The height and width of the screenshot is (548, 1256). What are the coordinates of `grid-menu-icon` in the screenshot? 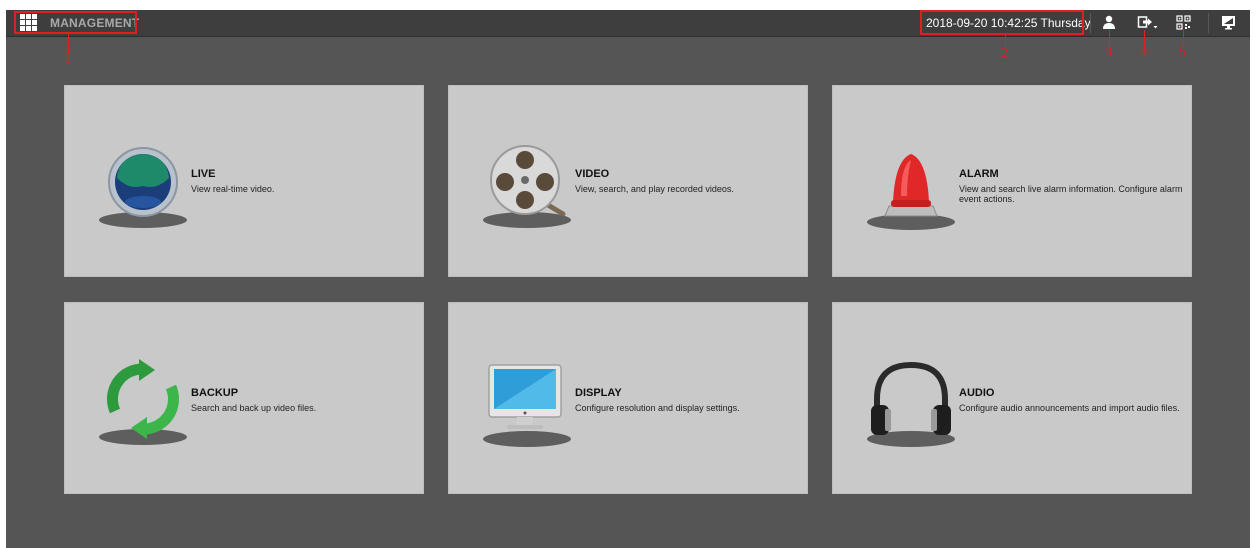 It's located at (28, 22).